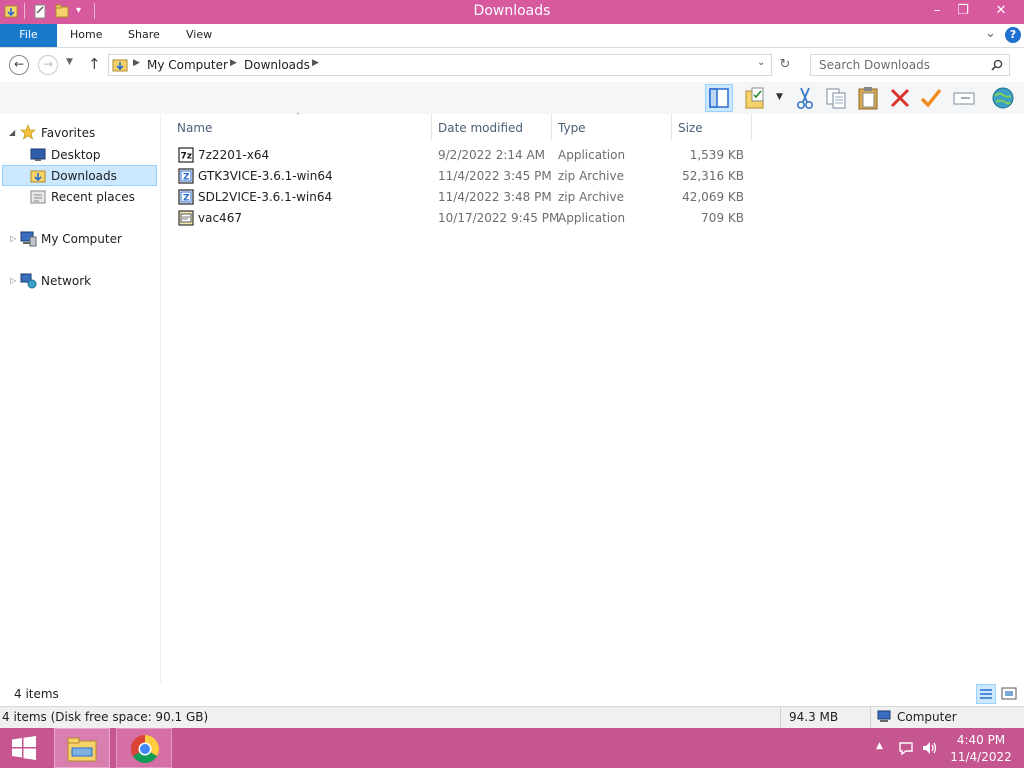 This screenshot has width=1024, height=768. I want to click on address-bar: ▶ My Computer ▶ Downloads ▶ ⌄, so click(440, 65).